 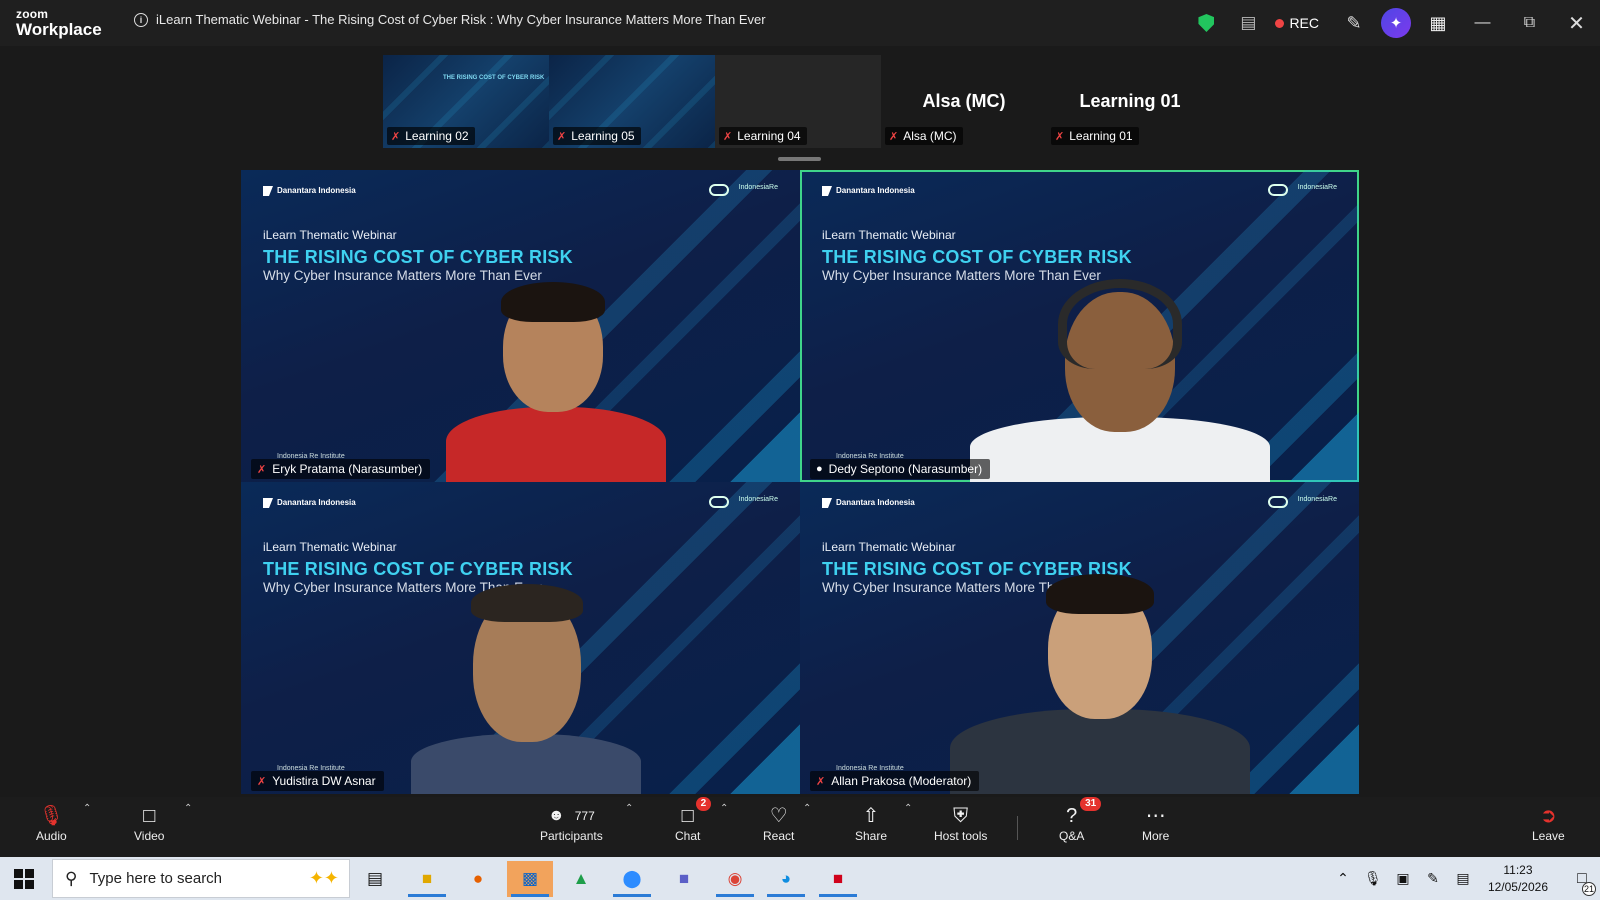 What do you see at coordinates (87, 808) in the screenshot?
I see `audio-options-chevron-icon: ⌃` at bounding box center [87, 808].